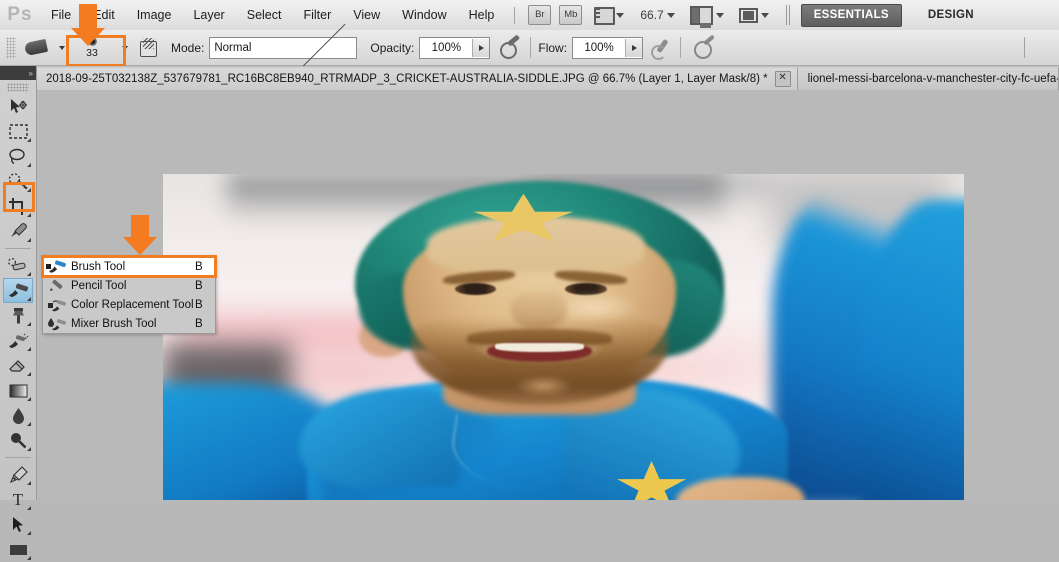 The image size is (1059, 562). Describe the element at coordinates (18, 87) in the screenshot. I see `tools-panel-grip` at that location.